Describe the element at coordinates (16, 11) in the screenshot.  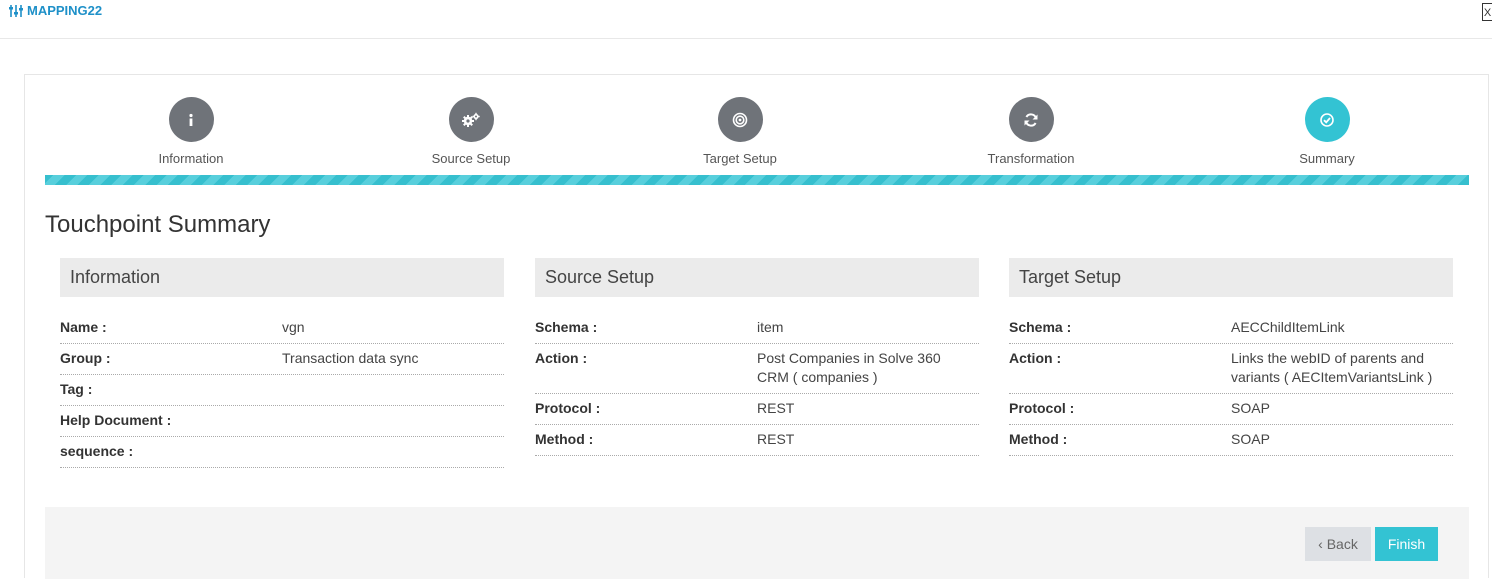
I see `sliders-icon` at that location.